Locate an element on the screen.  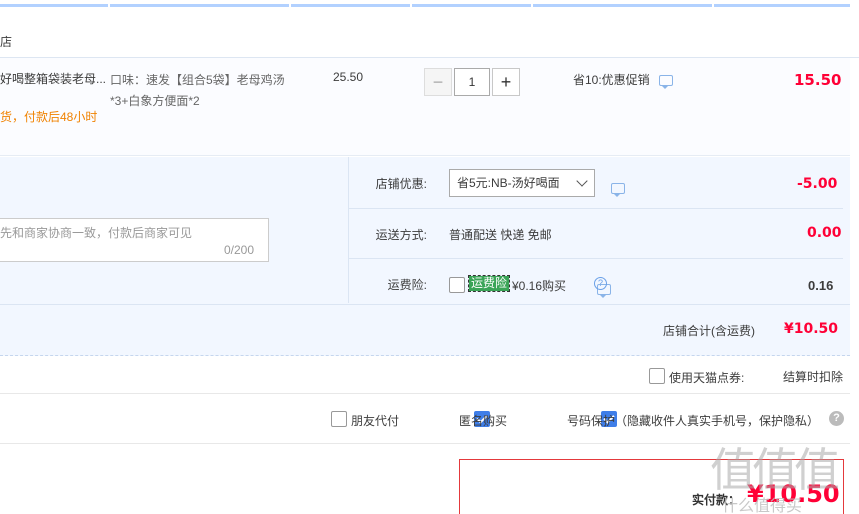
shop-discount-label: 店铺优惠: is located at coordinates (401, 184).